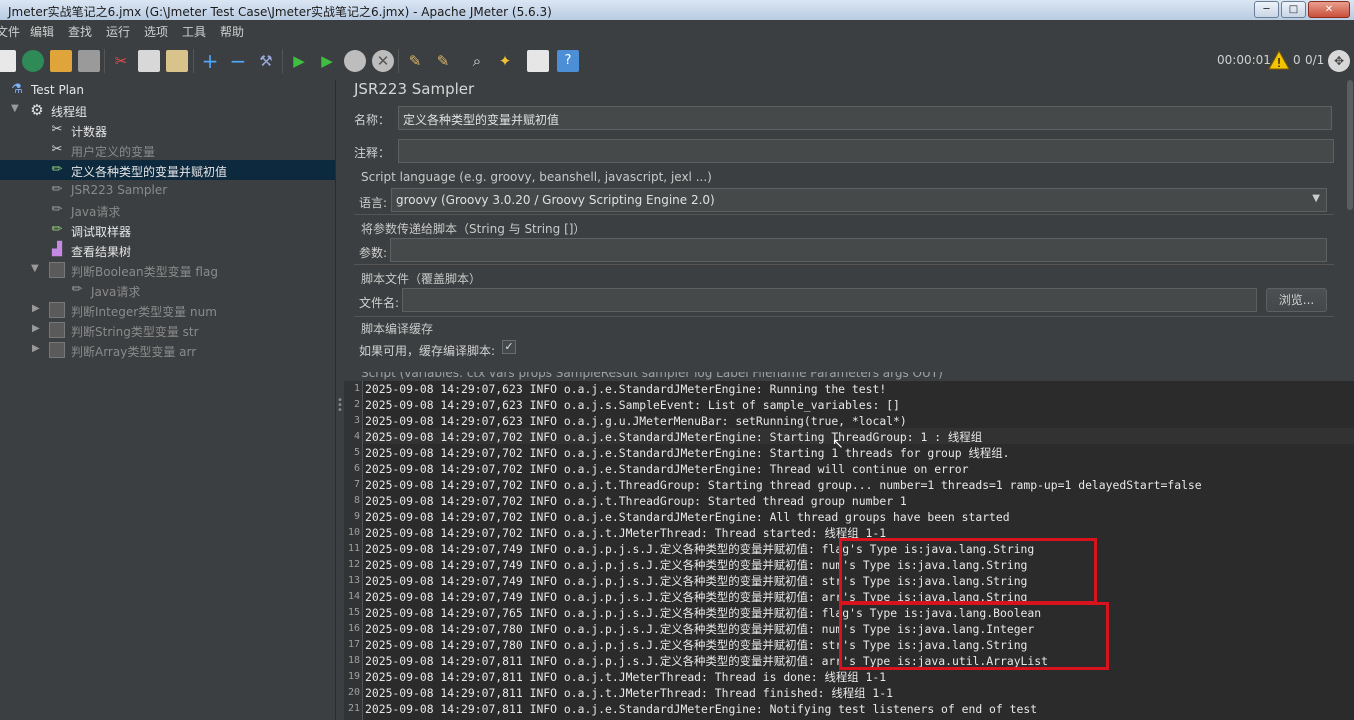  What do you see at coordinates (8, 61) in the screenshot?
I see `new-icon` at bounding box center [8, 61].